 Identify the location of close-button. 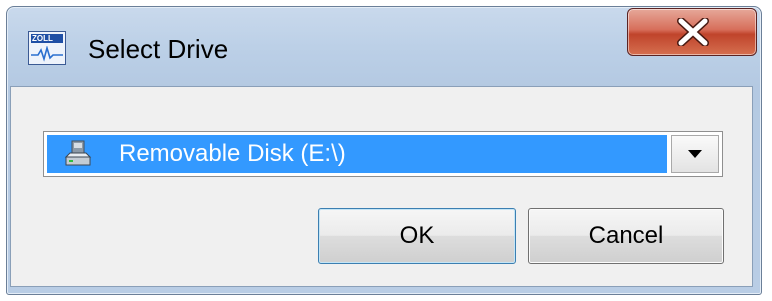
(692, 32).